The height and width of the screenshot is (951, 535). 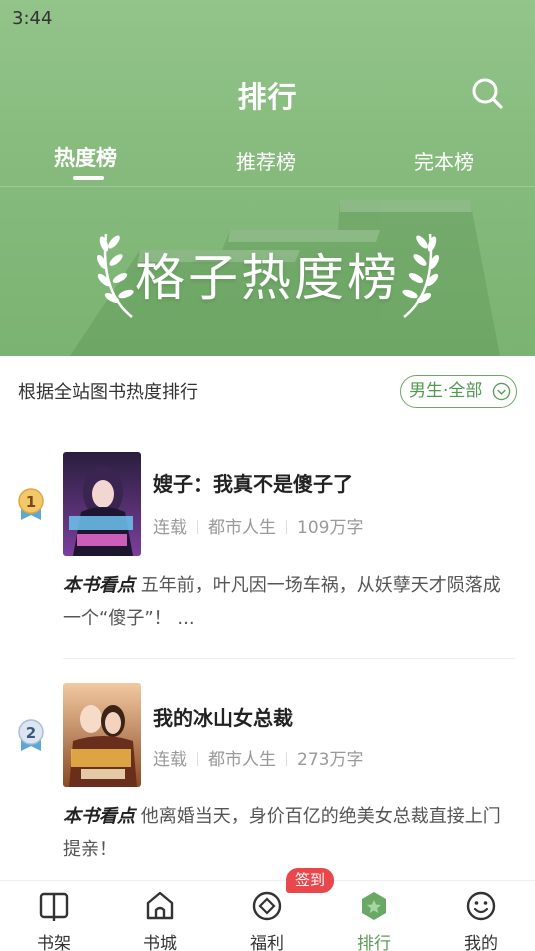 I want to click on profile-smile-icon, so click(x=481, y=906).